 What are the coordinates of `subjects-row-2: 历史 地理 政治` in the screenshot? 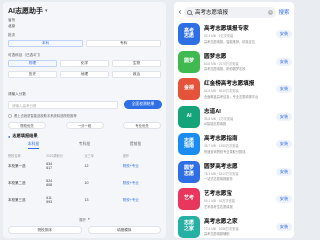 It's located at (84, 74).